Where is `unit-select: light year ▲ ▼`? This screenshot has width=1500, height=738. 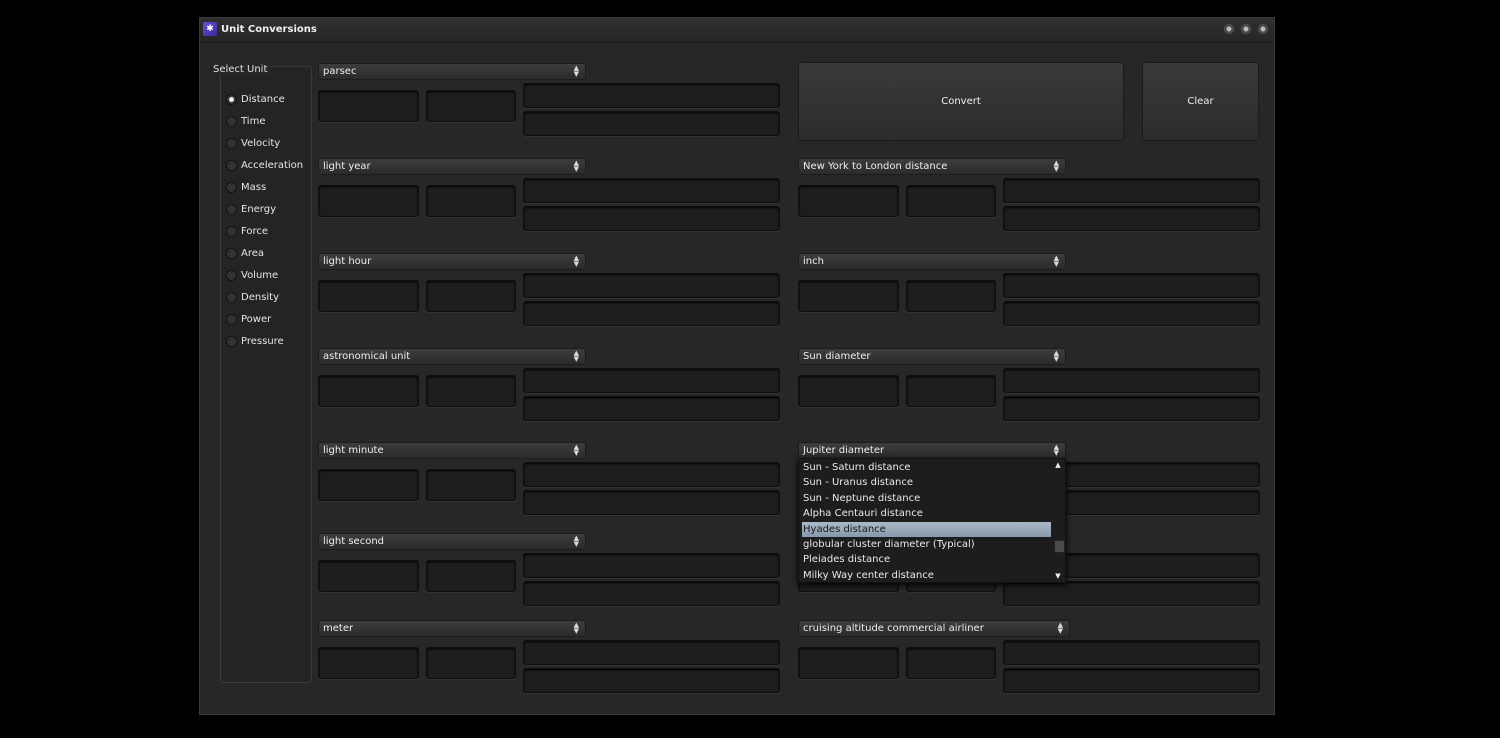 unit-select: light year ▲ ▼ is located at coordinates (452, 166).